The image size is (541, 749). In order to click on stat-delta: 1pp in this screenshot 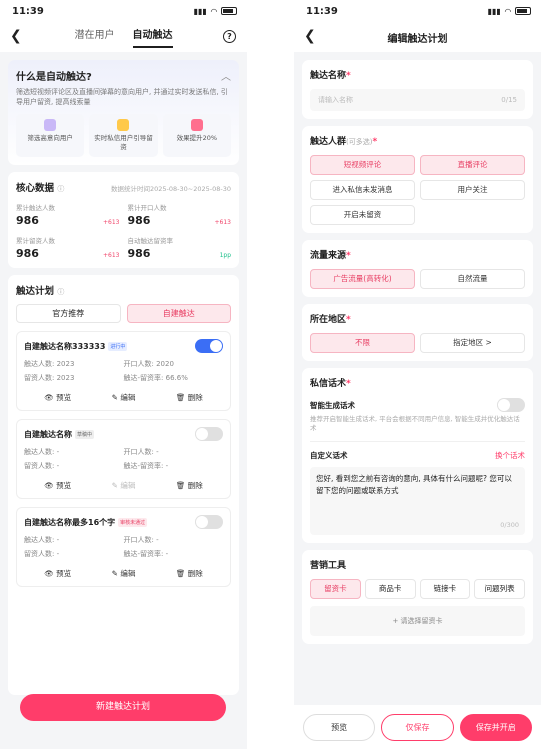, I will do `click(225, 255)`.